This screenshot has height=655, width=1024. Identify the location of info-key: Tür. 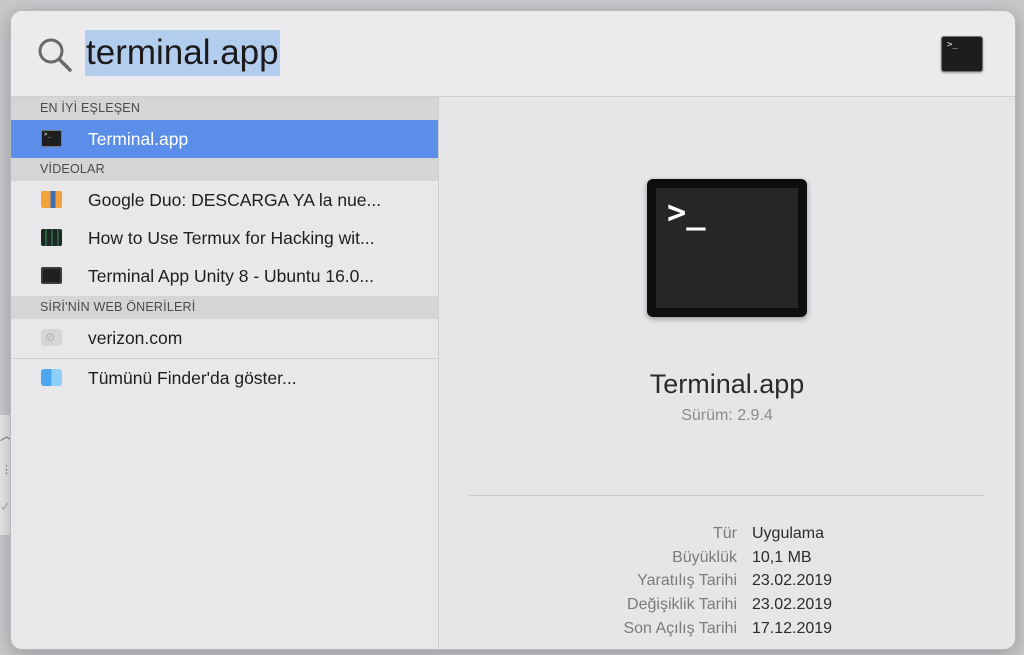
(725, 533).